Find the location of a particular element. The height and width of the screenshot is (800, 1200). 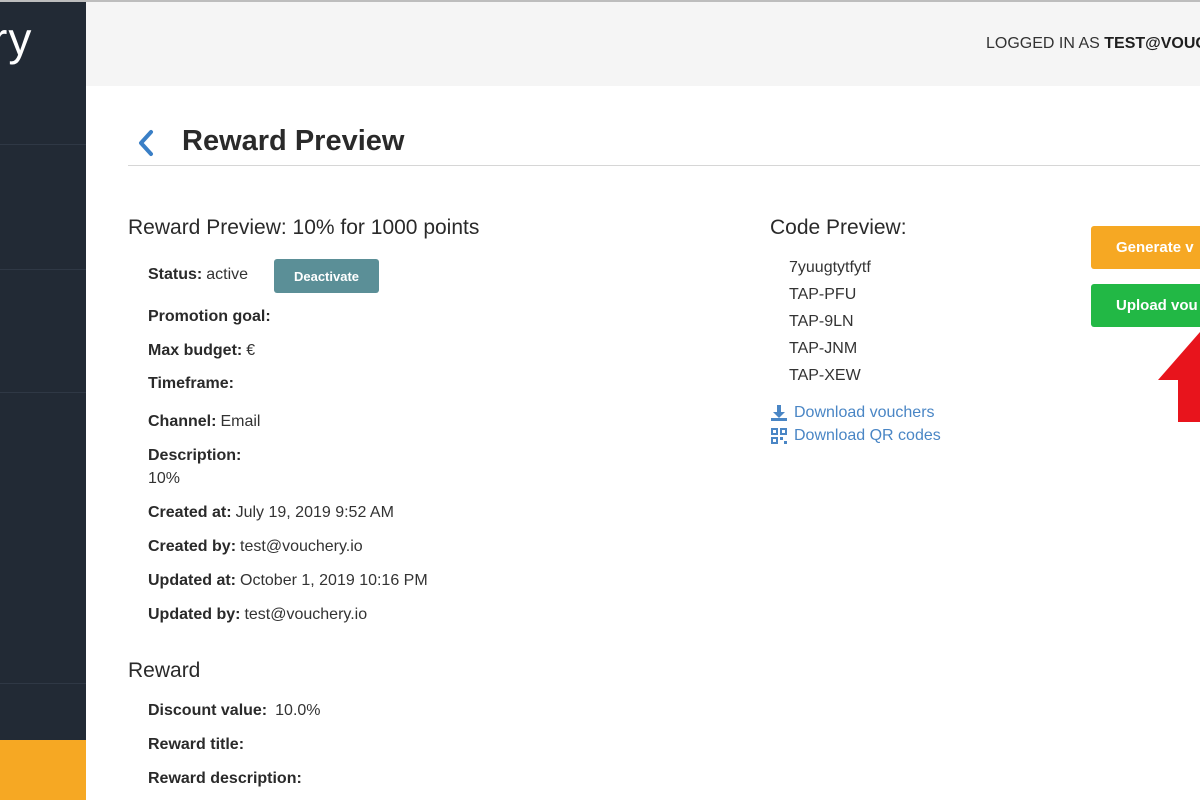

upload-vouchers-button: Upload vou is located at coordinates (1145, 305).